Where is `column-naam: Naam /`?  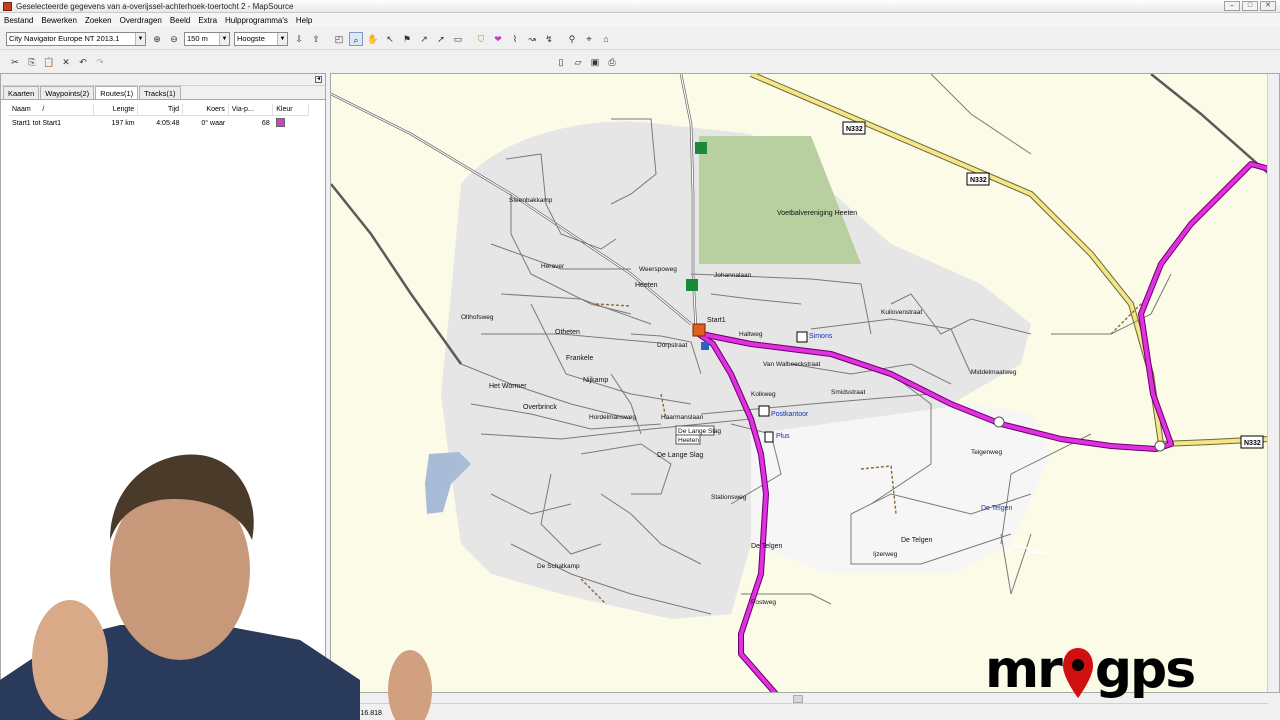 column-naam: Naam / is located at coordinates (51, 110).